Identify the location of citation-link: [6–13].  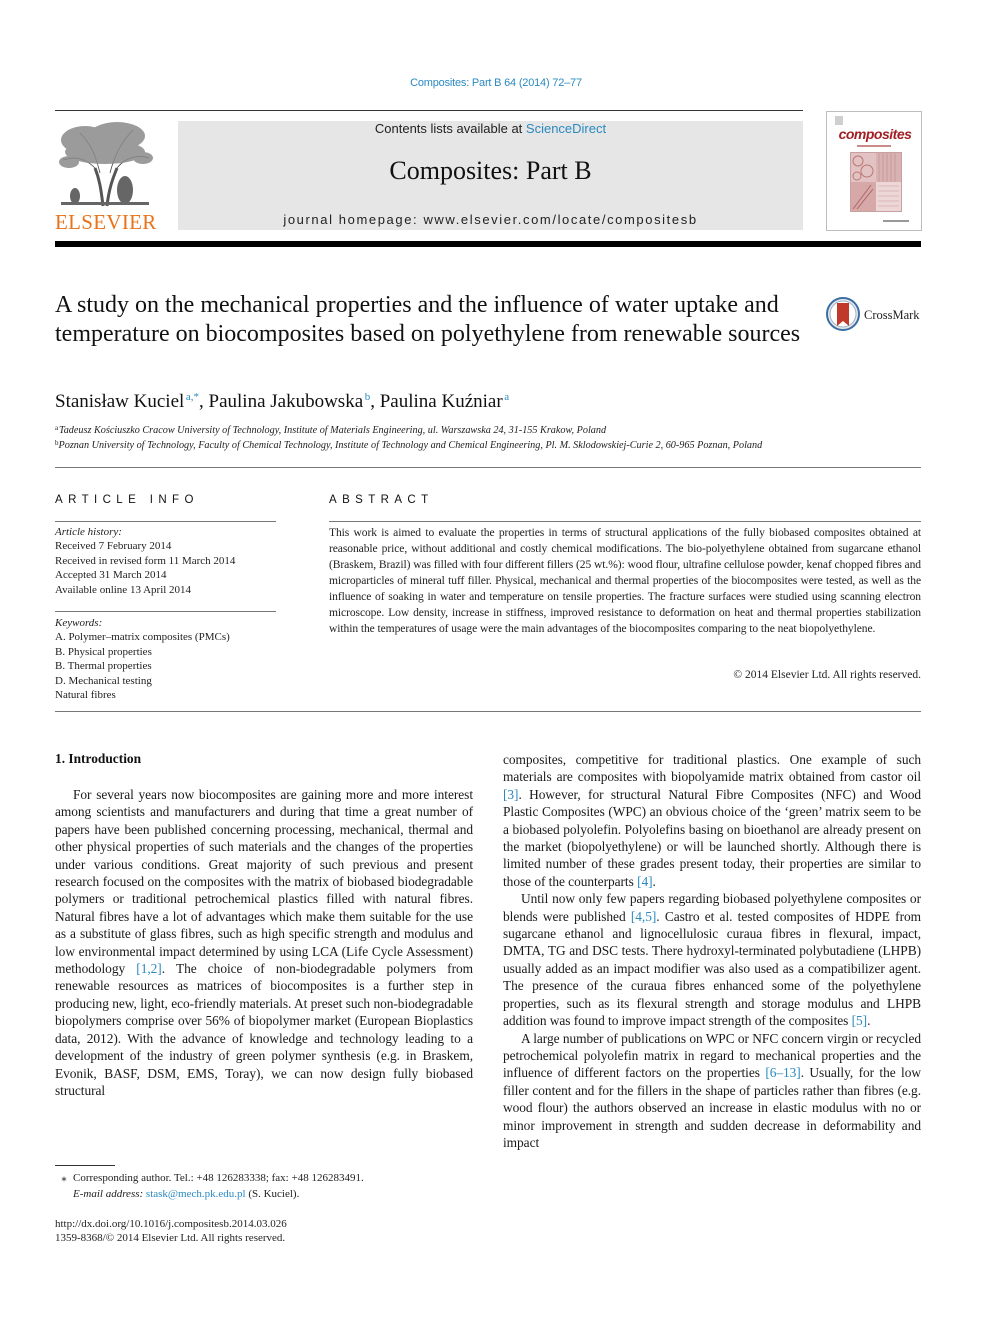
(782, 1072).